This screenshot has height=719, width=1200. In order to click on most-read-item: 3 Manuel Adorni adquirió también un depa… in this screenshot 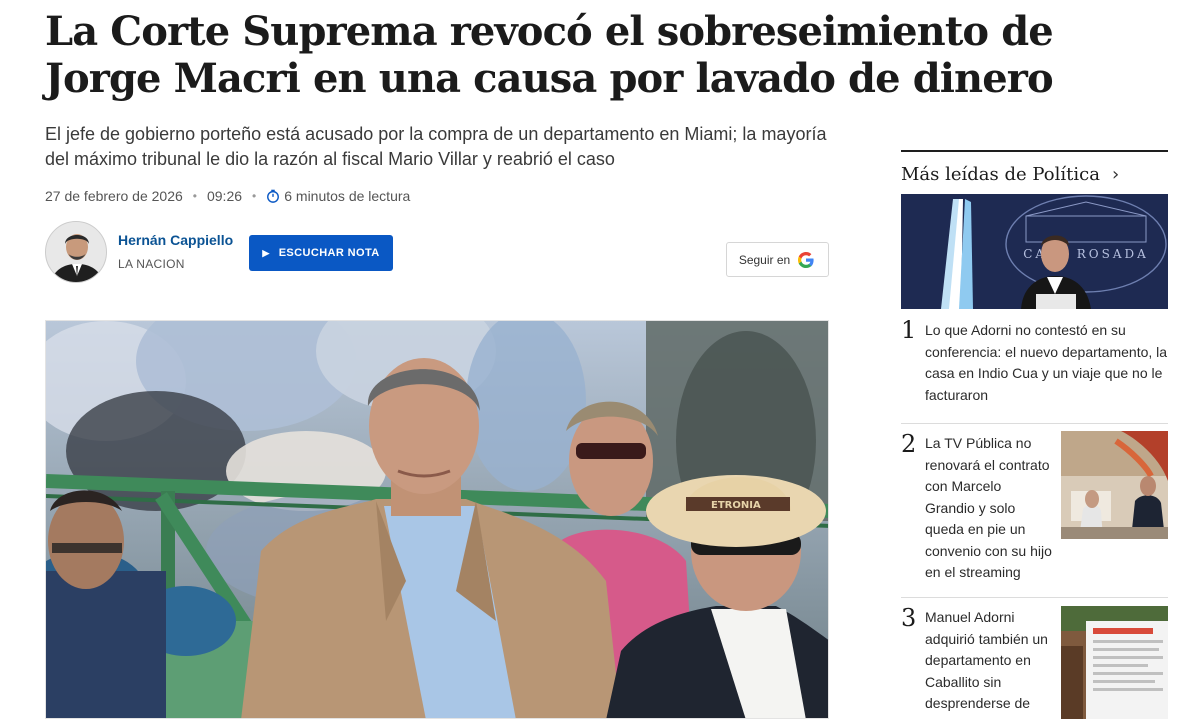, I will do `click(1034, 661)`.